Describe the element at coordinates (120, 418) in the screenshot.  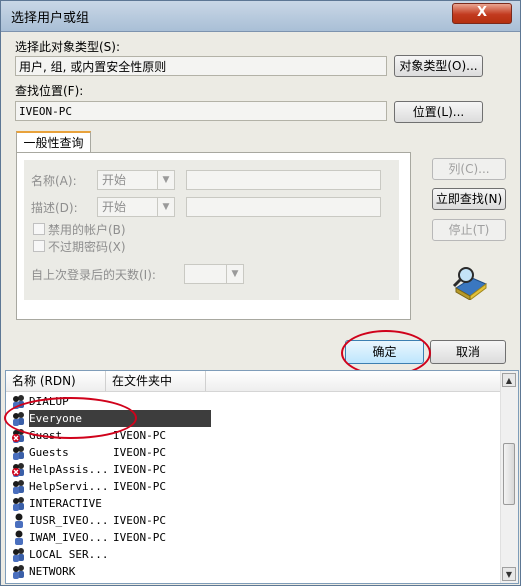
I see `item-name: Everyone` at that location.